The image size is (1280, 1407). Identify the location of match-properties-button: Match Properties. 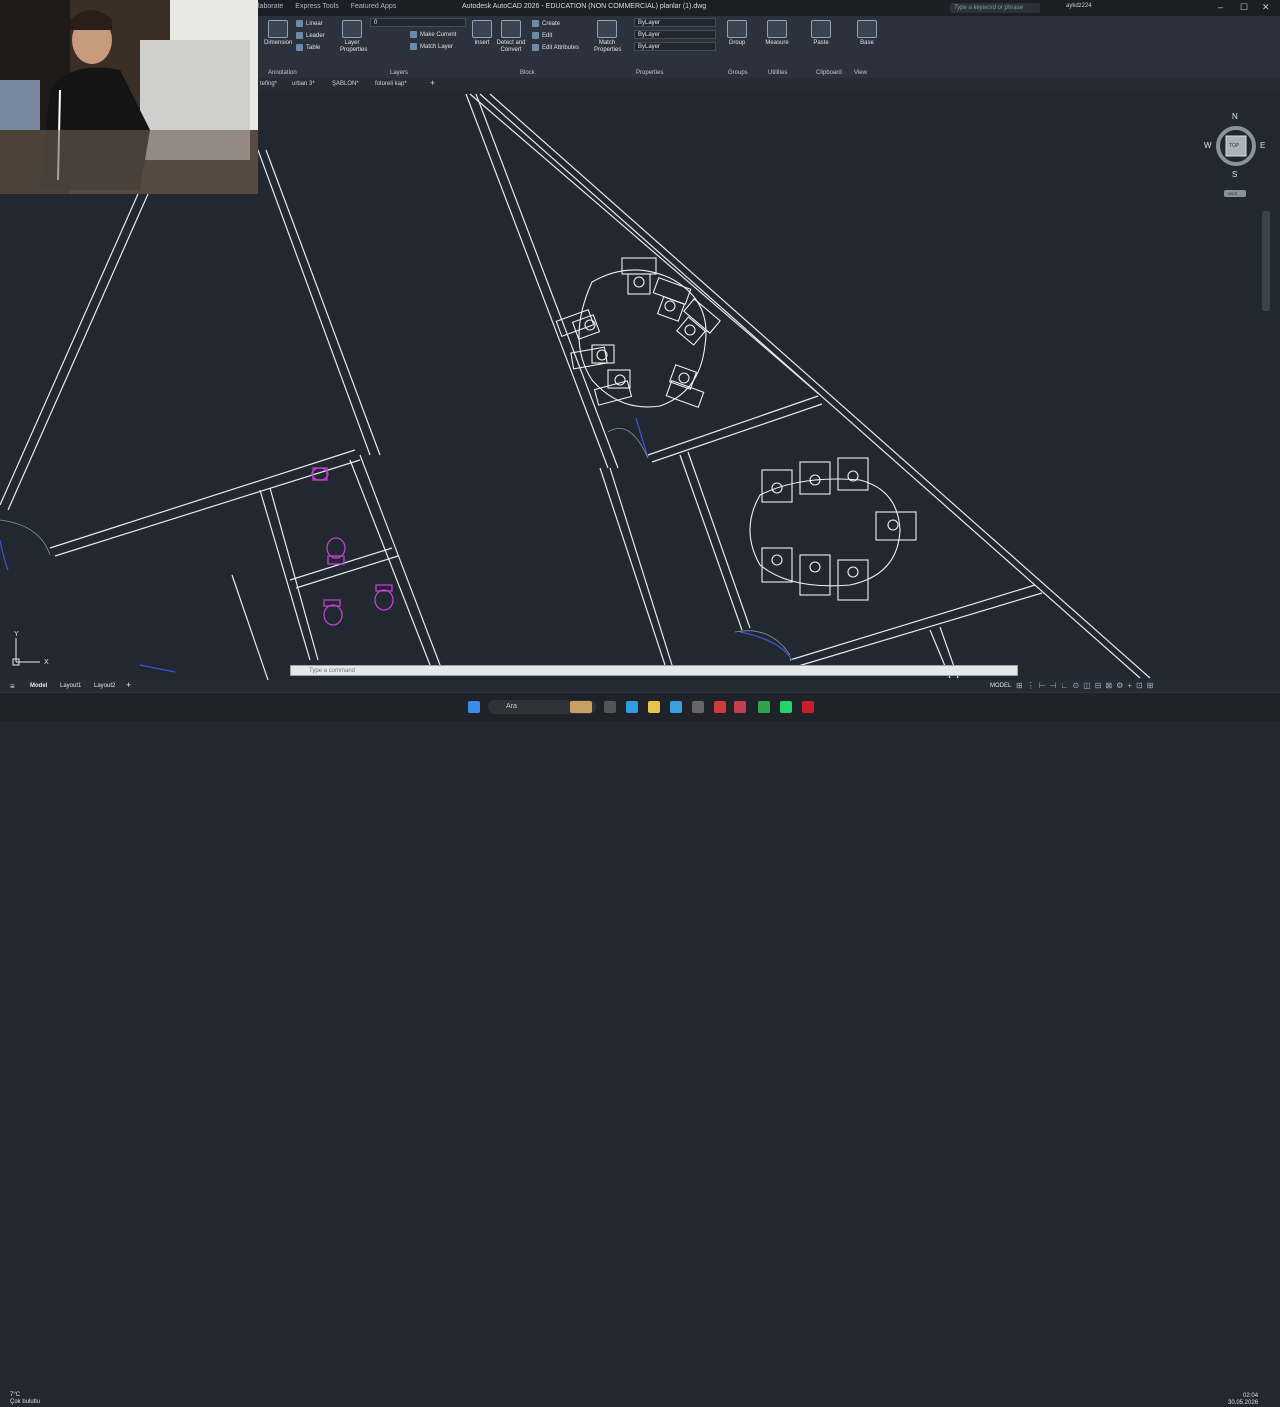
(607, 37).